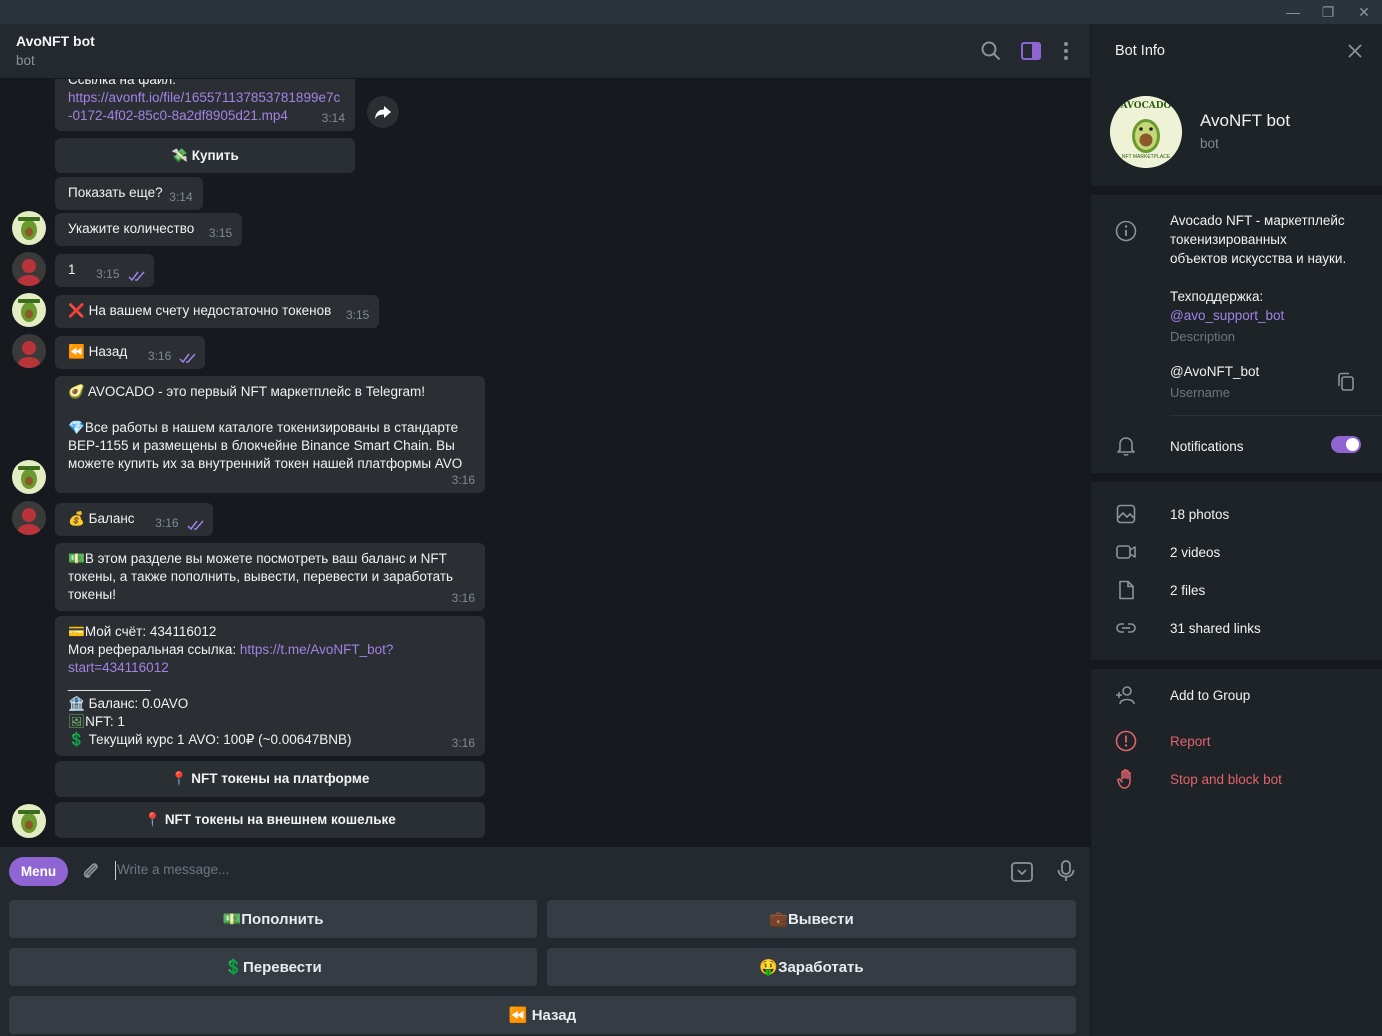 The width and height of the screenshot is (1382, 1036). I want to click on bell-icon, so click(1126, 446).